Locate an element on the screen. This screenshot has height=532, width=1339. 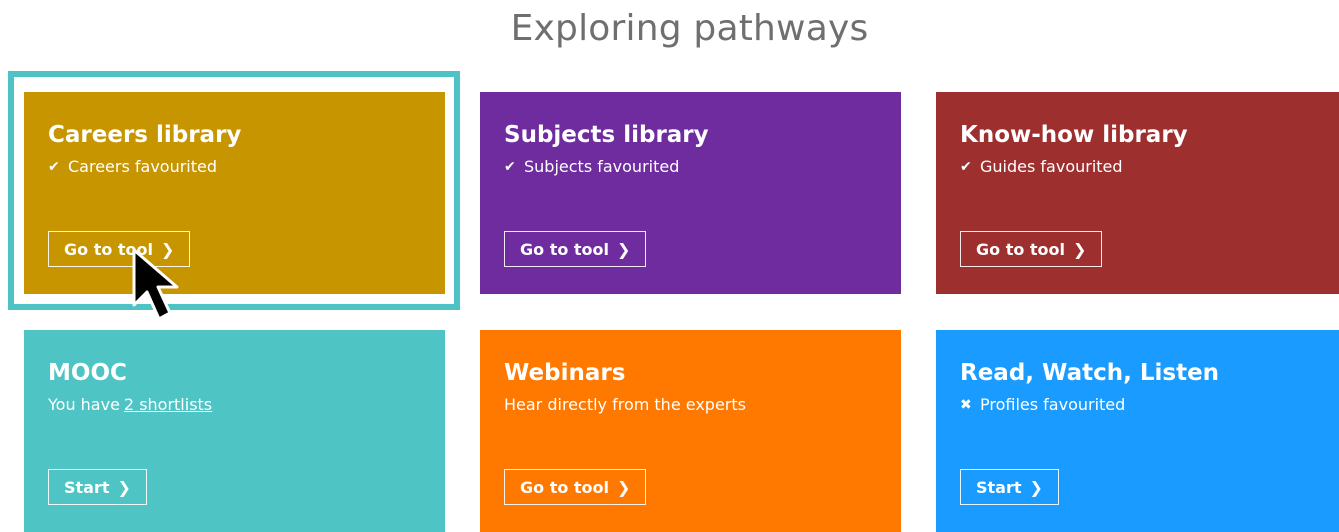
card-title: Subjects library is located at coordinates (606, 135).